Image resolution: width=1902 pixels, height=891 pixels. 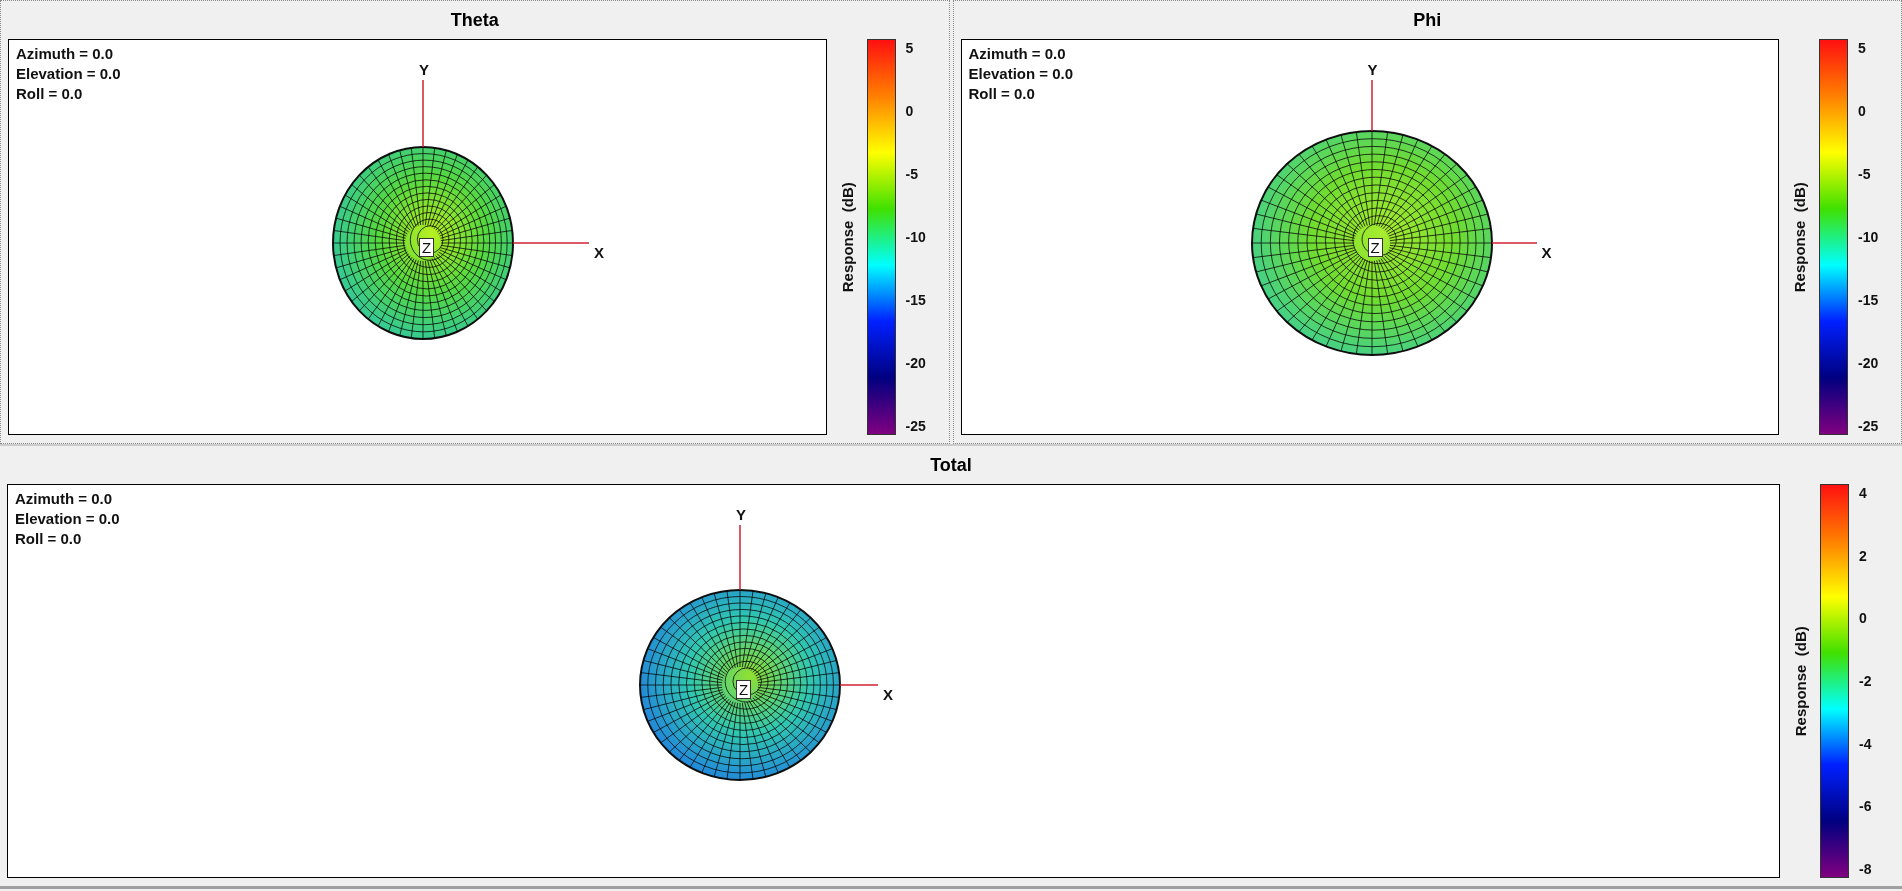 What do you see at coordinates (951, 465) in the screenshot?
I see `panel-title: Total` at bounding box center [951, 465].